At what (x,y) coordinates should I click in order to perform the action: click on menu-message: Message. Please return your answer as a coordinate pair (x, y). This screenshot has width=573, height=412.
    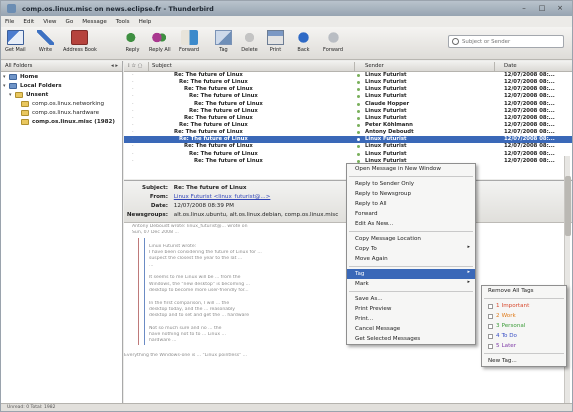
    Looking at the image, I should click on (94, 22).